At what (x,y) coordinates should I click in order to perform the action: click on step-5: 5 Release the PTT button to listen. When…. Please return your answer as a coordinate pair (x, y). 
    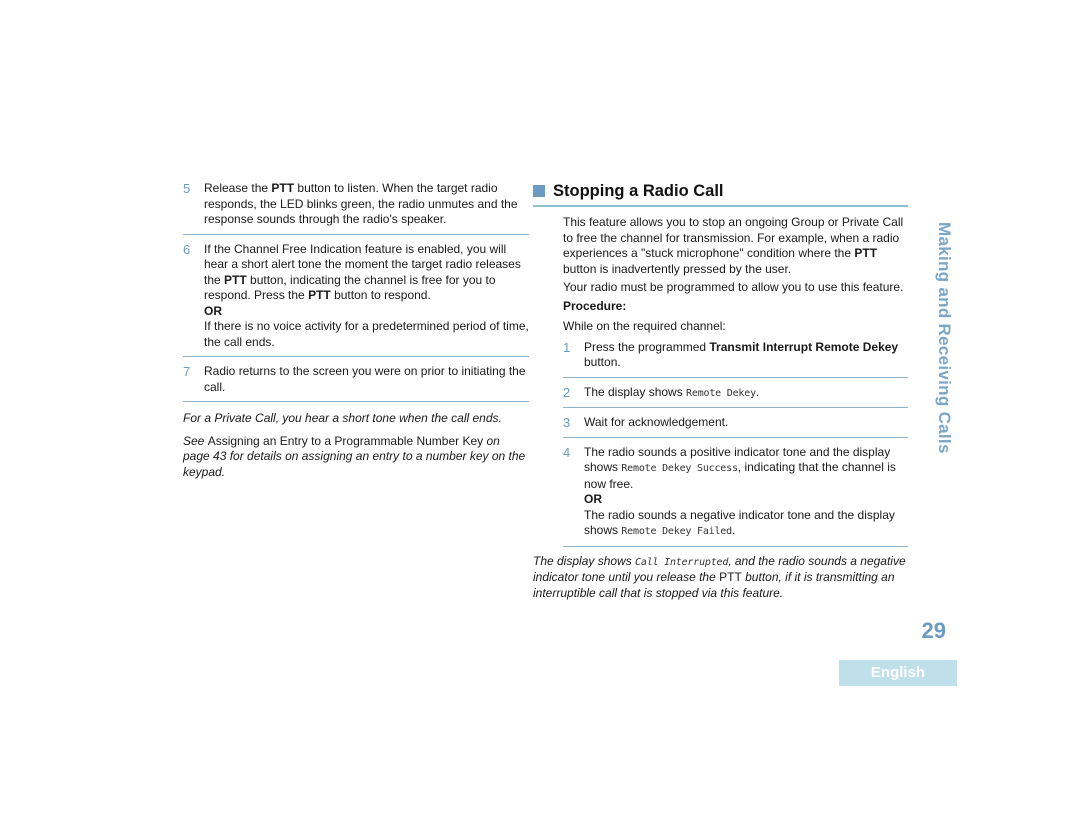
    Looking at the image, I should click on (356, 208).